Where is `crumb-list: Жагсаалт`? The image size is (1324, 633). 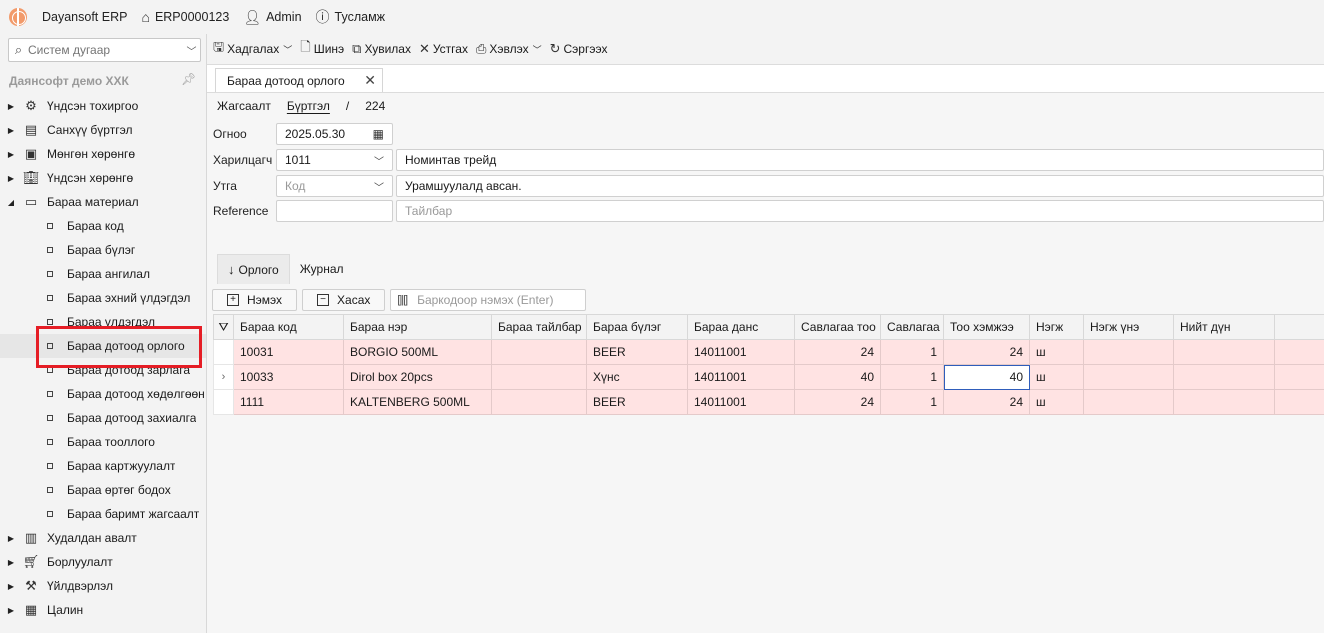 crumb-list: Жагсаалт is located at coordinates (244, 106).